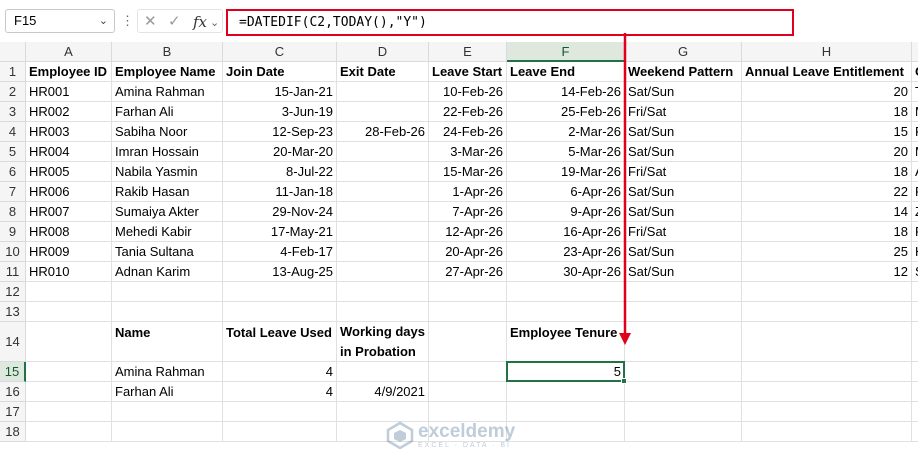  What do you see at coordinates (510, 22) in the screenshot?
I see `formula-input: =DATEDIF(C2,TODAY(),"Y")` at bounding box center [510, 22].